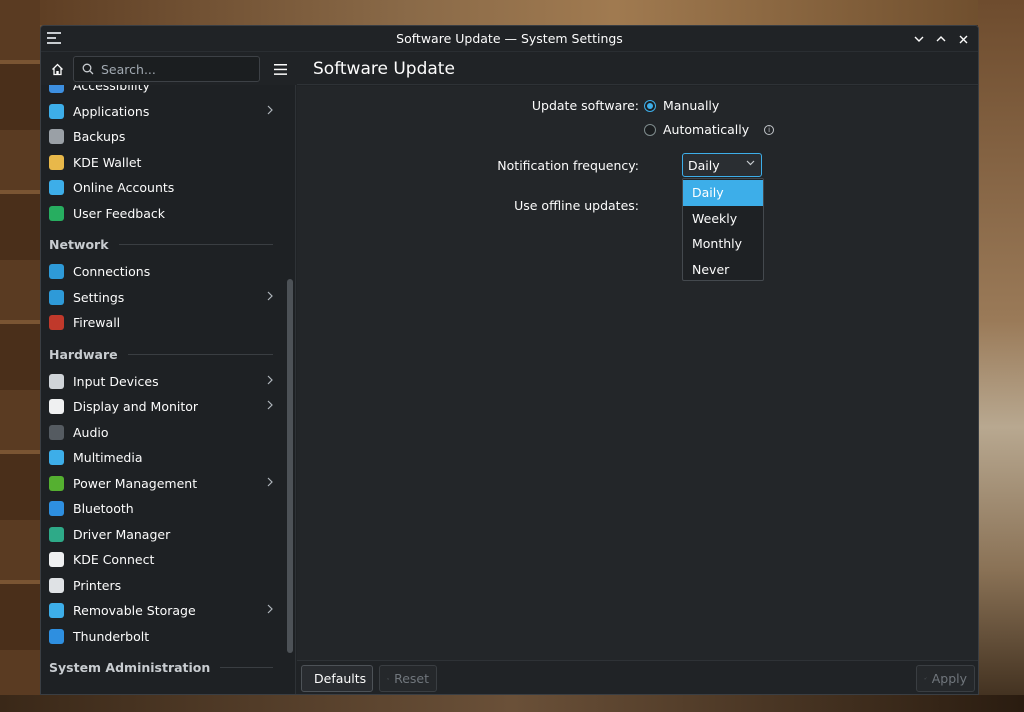 Image resolution: width=1024 pixels, height=712 pixels. Describe the element at coordinates (637, 677) in the screenshot. I see `footer-bar: Defaults Reset Apply` at that location.